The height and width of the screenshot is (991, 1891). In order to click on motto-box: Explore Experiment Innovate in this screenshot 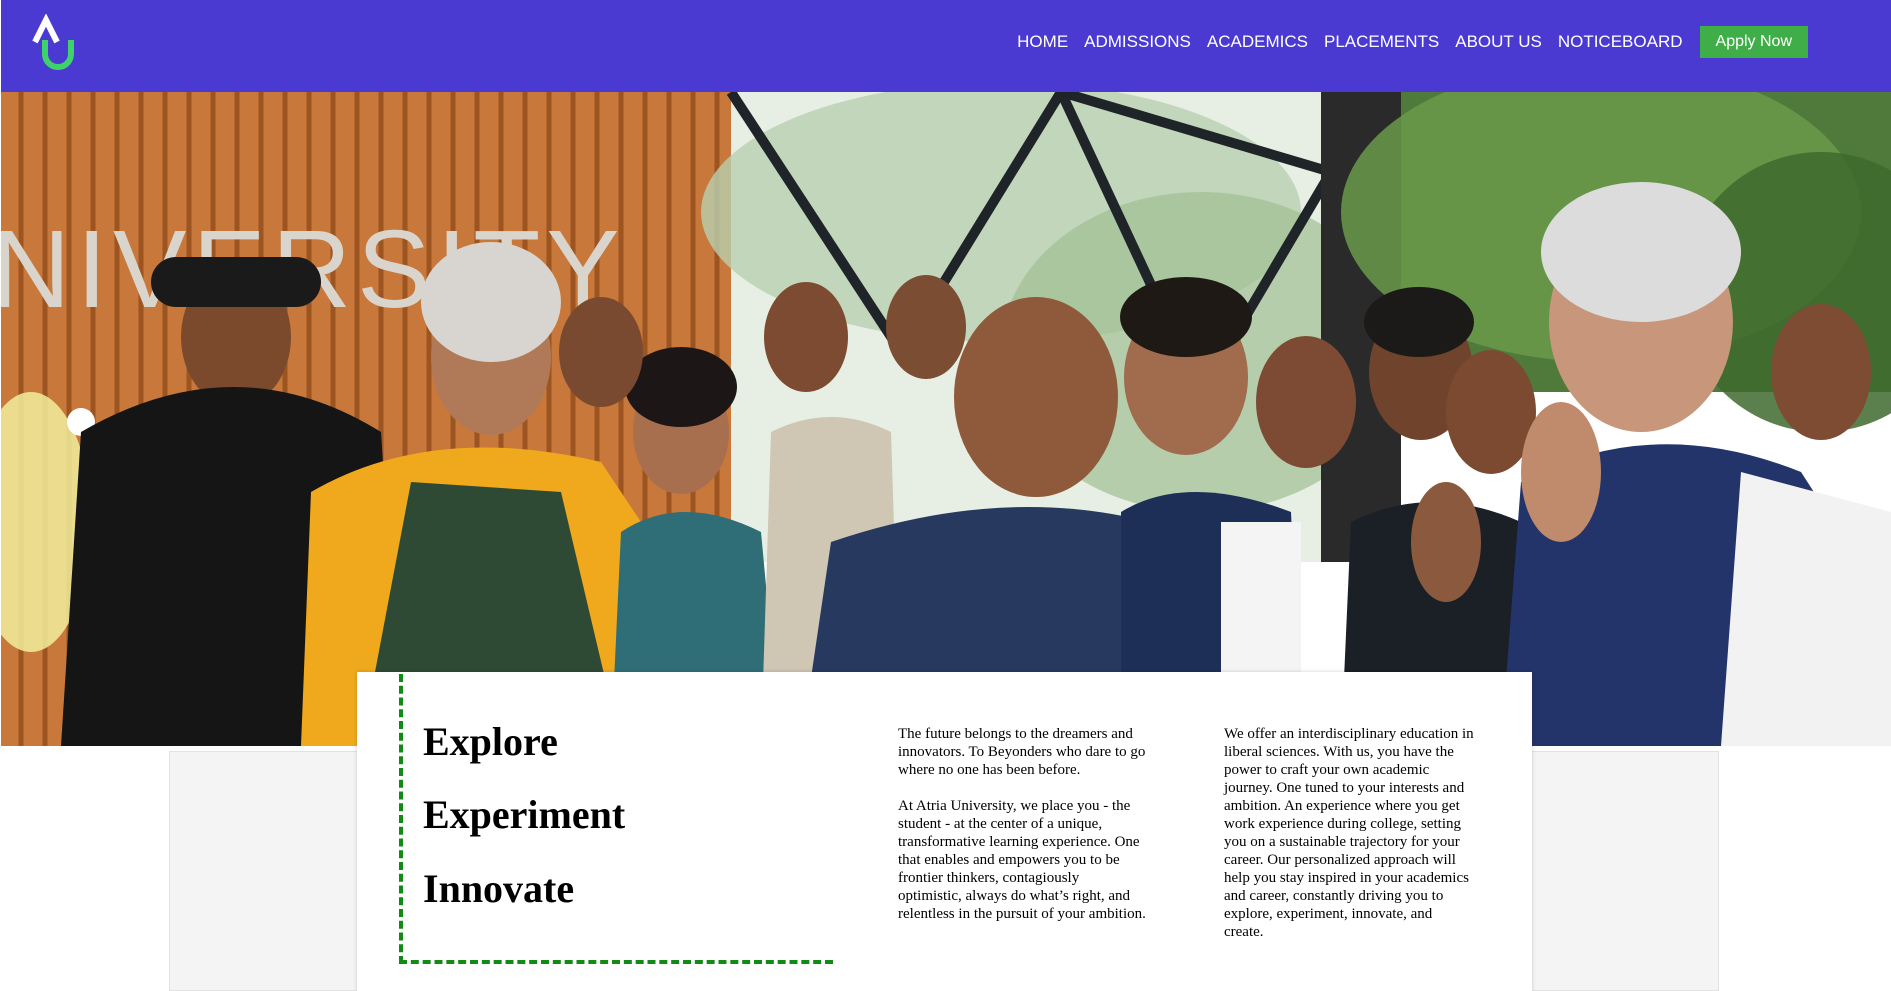, I will do `click(616, 819)`.